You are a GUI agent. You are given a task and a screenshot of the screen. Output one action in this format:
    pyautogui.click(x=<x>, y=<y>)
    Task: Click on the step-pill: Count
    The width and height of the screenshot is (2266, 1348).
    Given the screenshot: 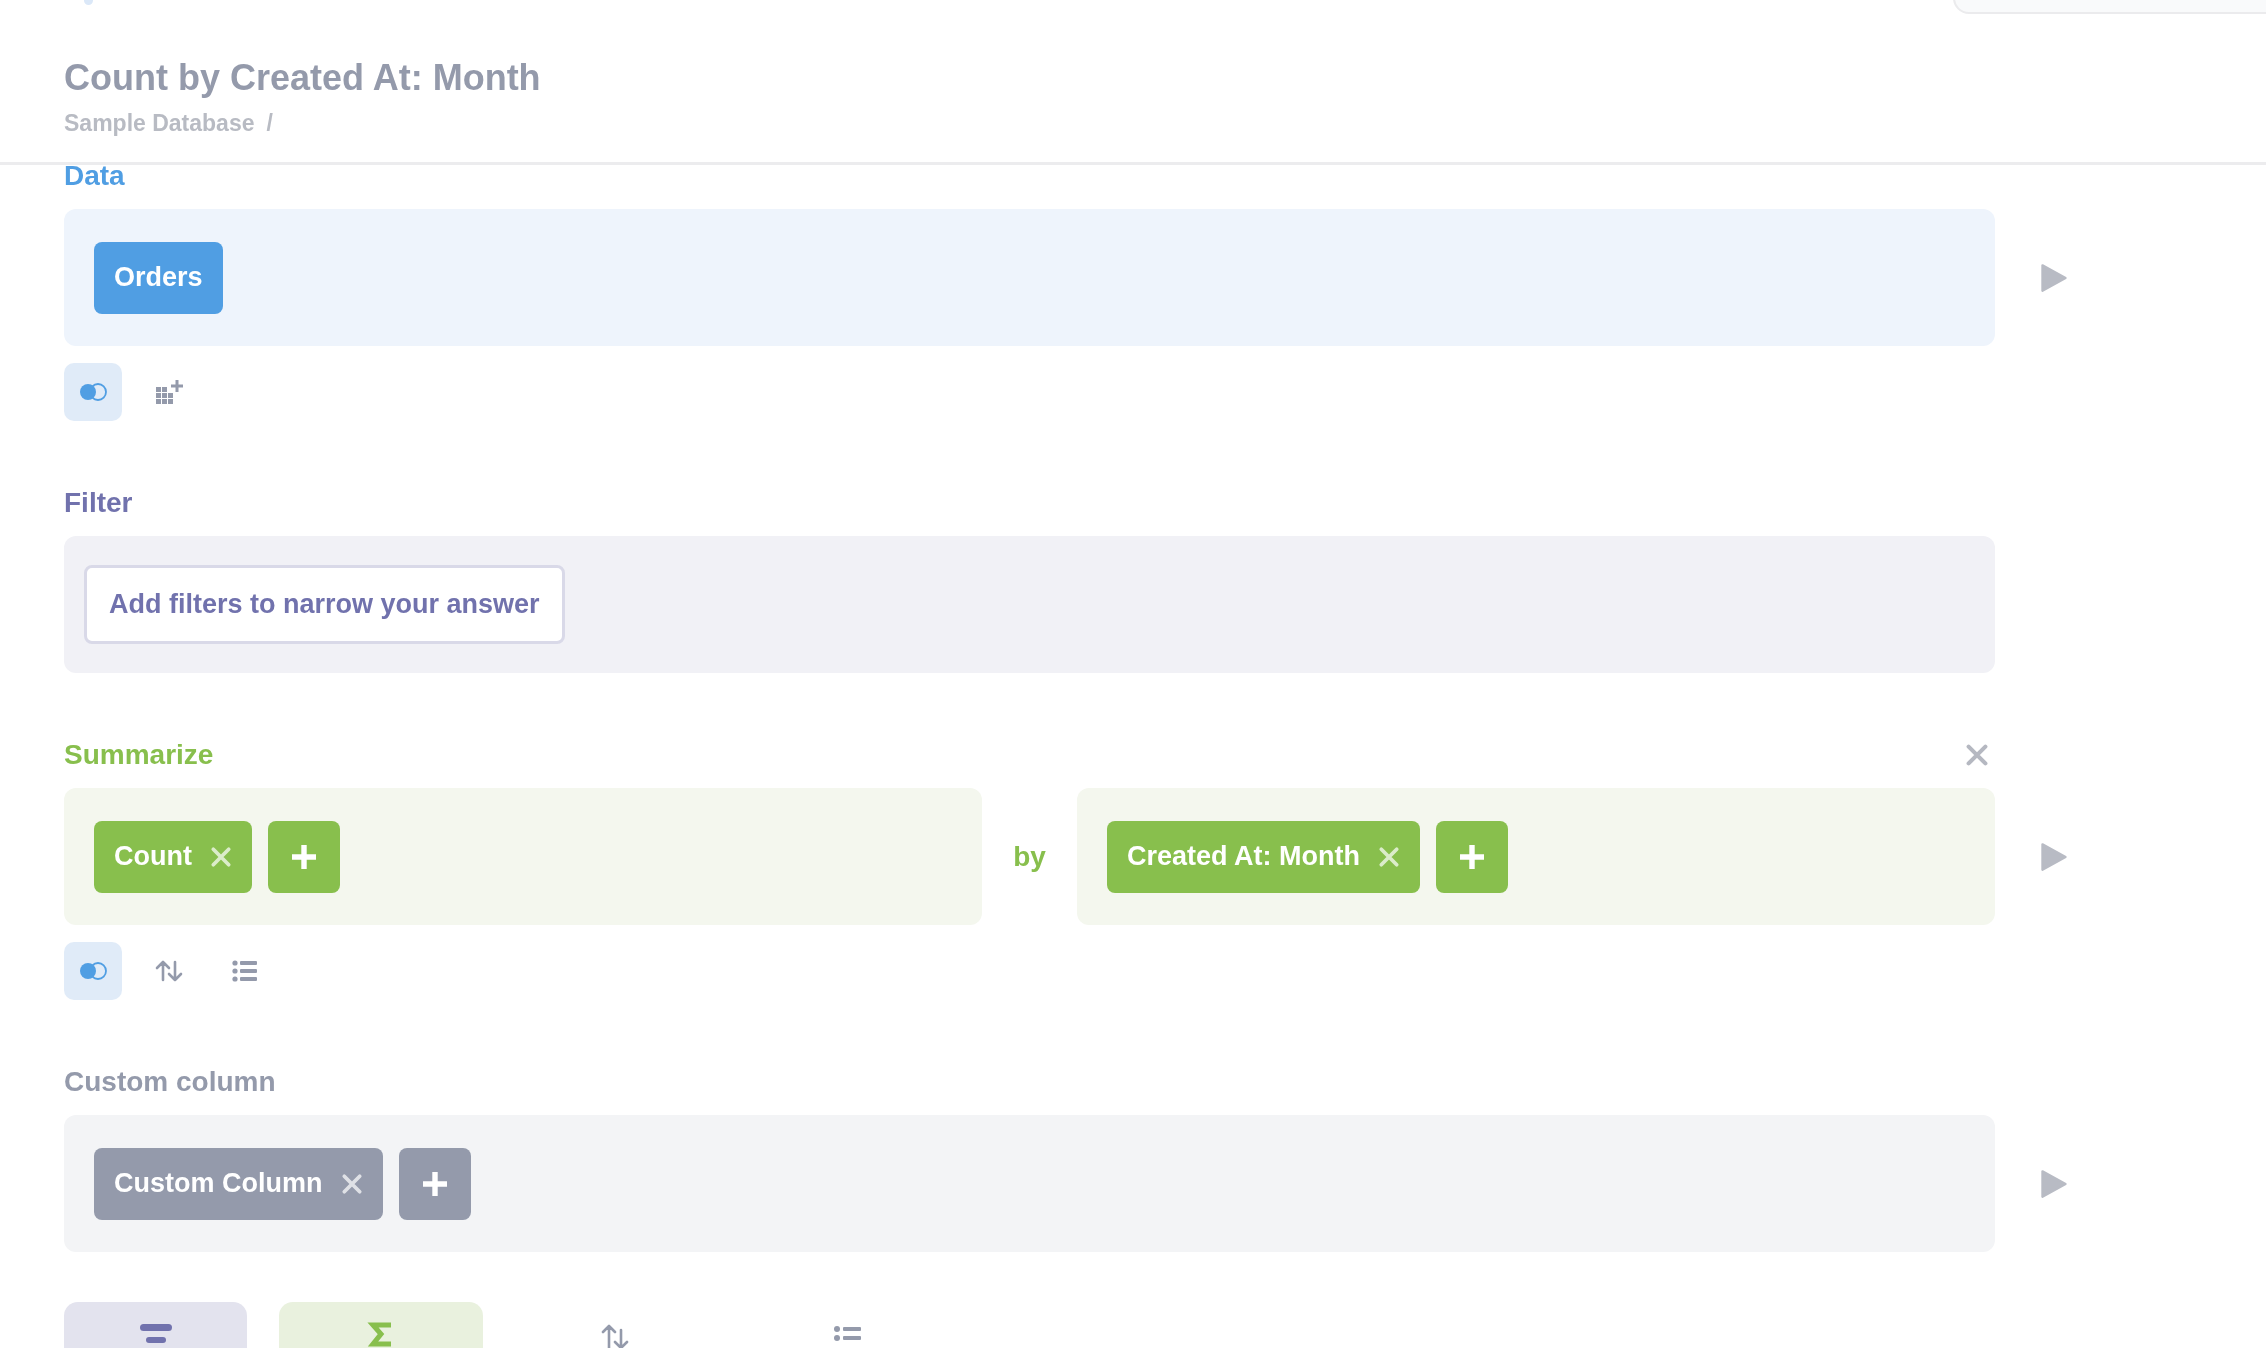 What is the action you would take?
    pyautogui.click(x=173, y=856)
    